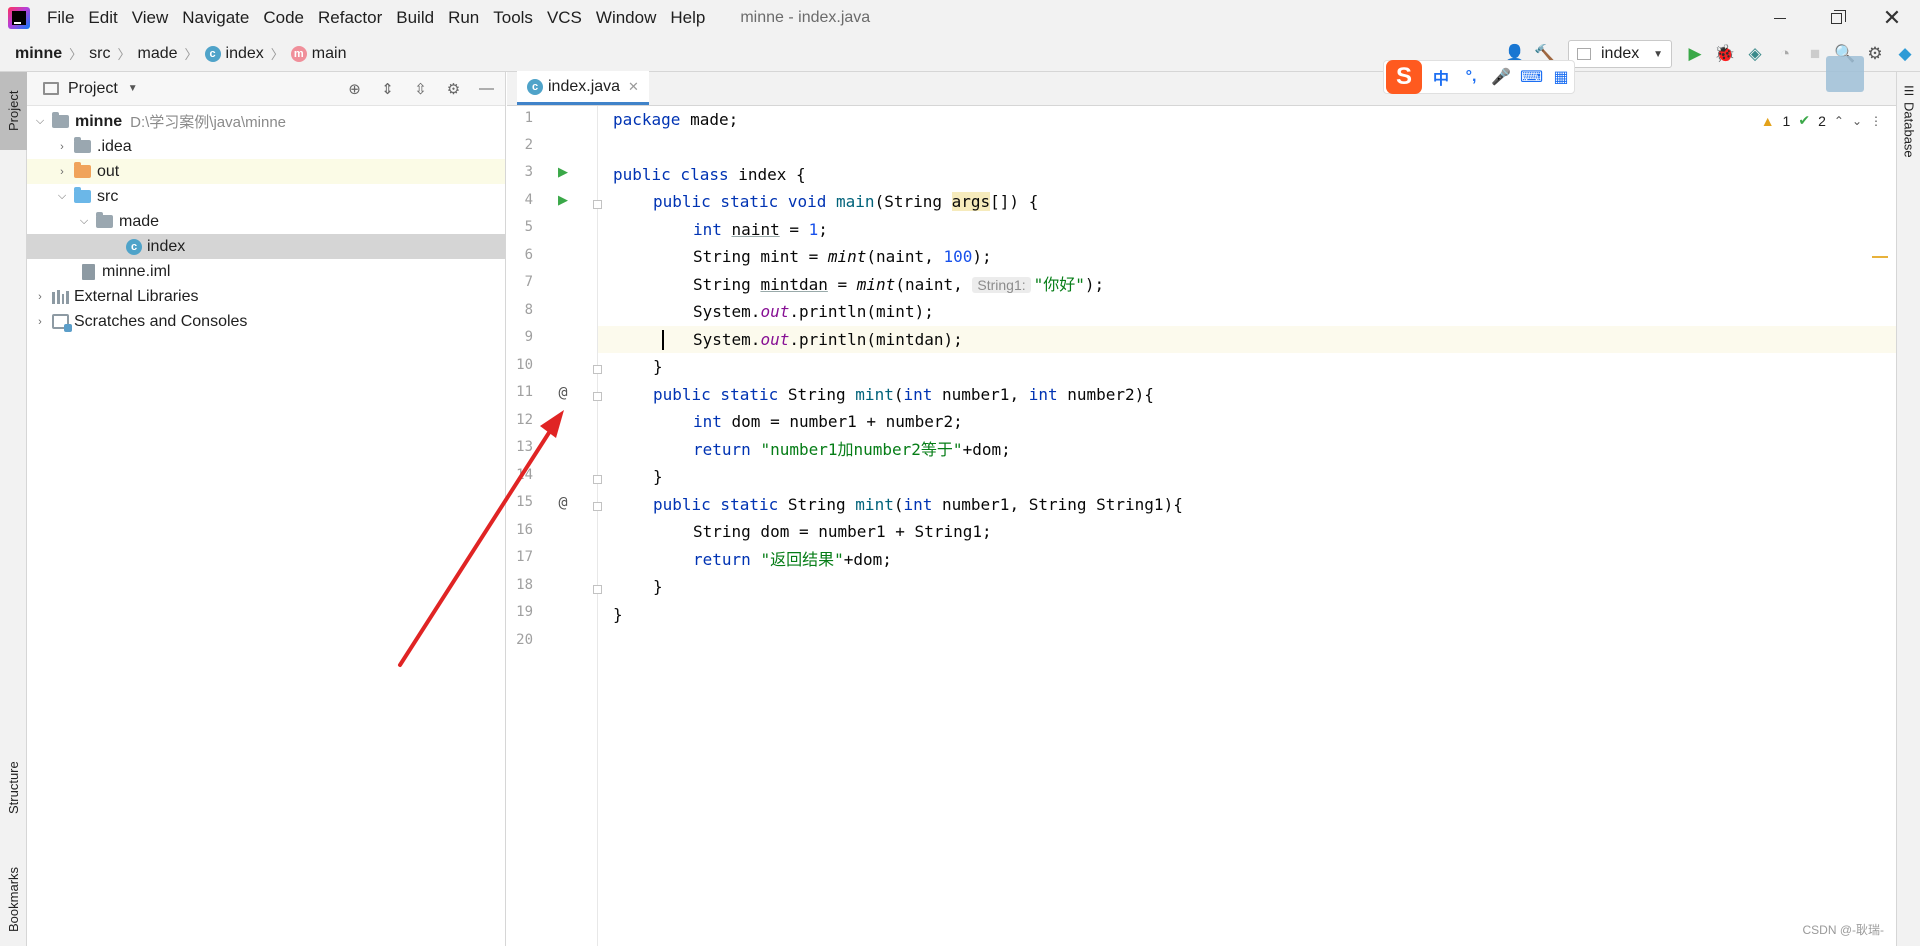 The image size is (1920, 946). Describe the element at coordinates (1880, 257) in the screenshot. I see `warning-stripe-marker` at that location.